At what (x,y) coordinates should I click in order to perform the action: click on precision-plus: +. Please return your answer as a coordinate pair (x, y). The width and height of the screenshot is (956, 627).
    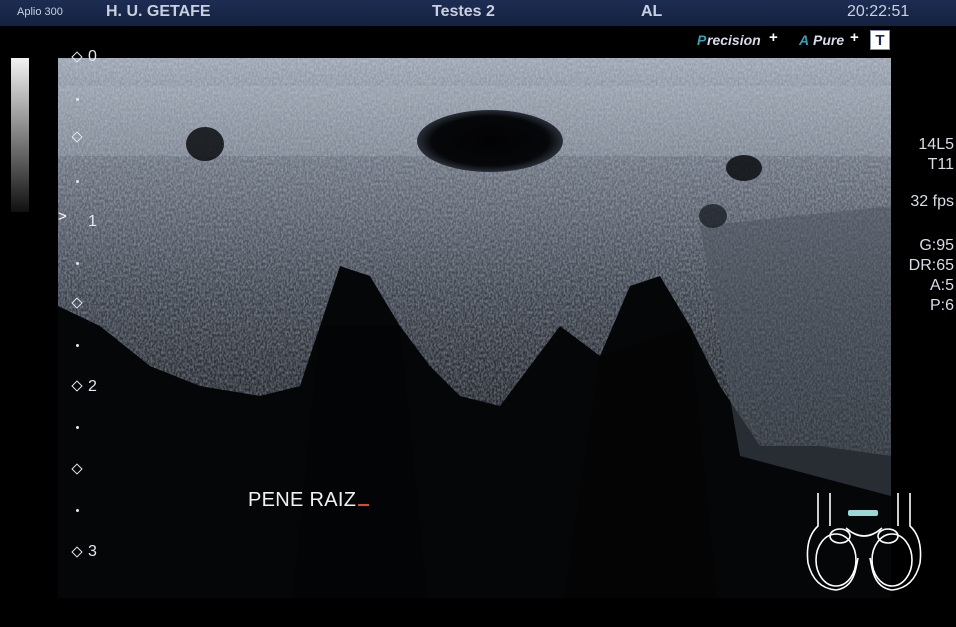
    Looking at the image, I should click on (773, 37).